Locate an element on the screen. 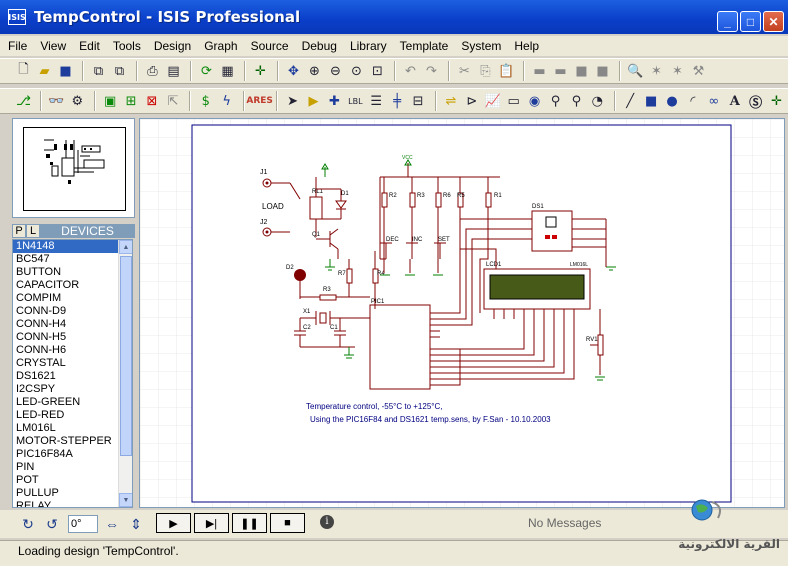 Image resolution: width=788 pixels, height=566 pixels. grid-icon: ▦ is located at coordinates (227, 71).